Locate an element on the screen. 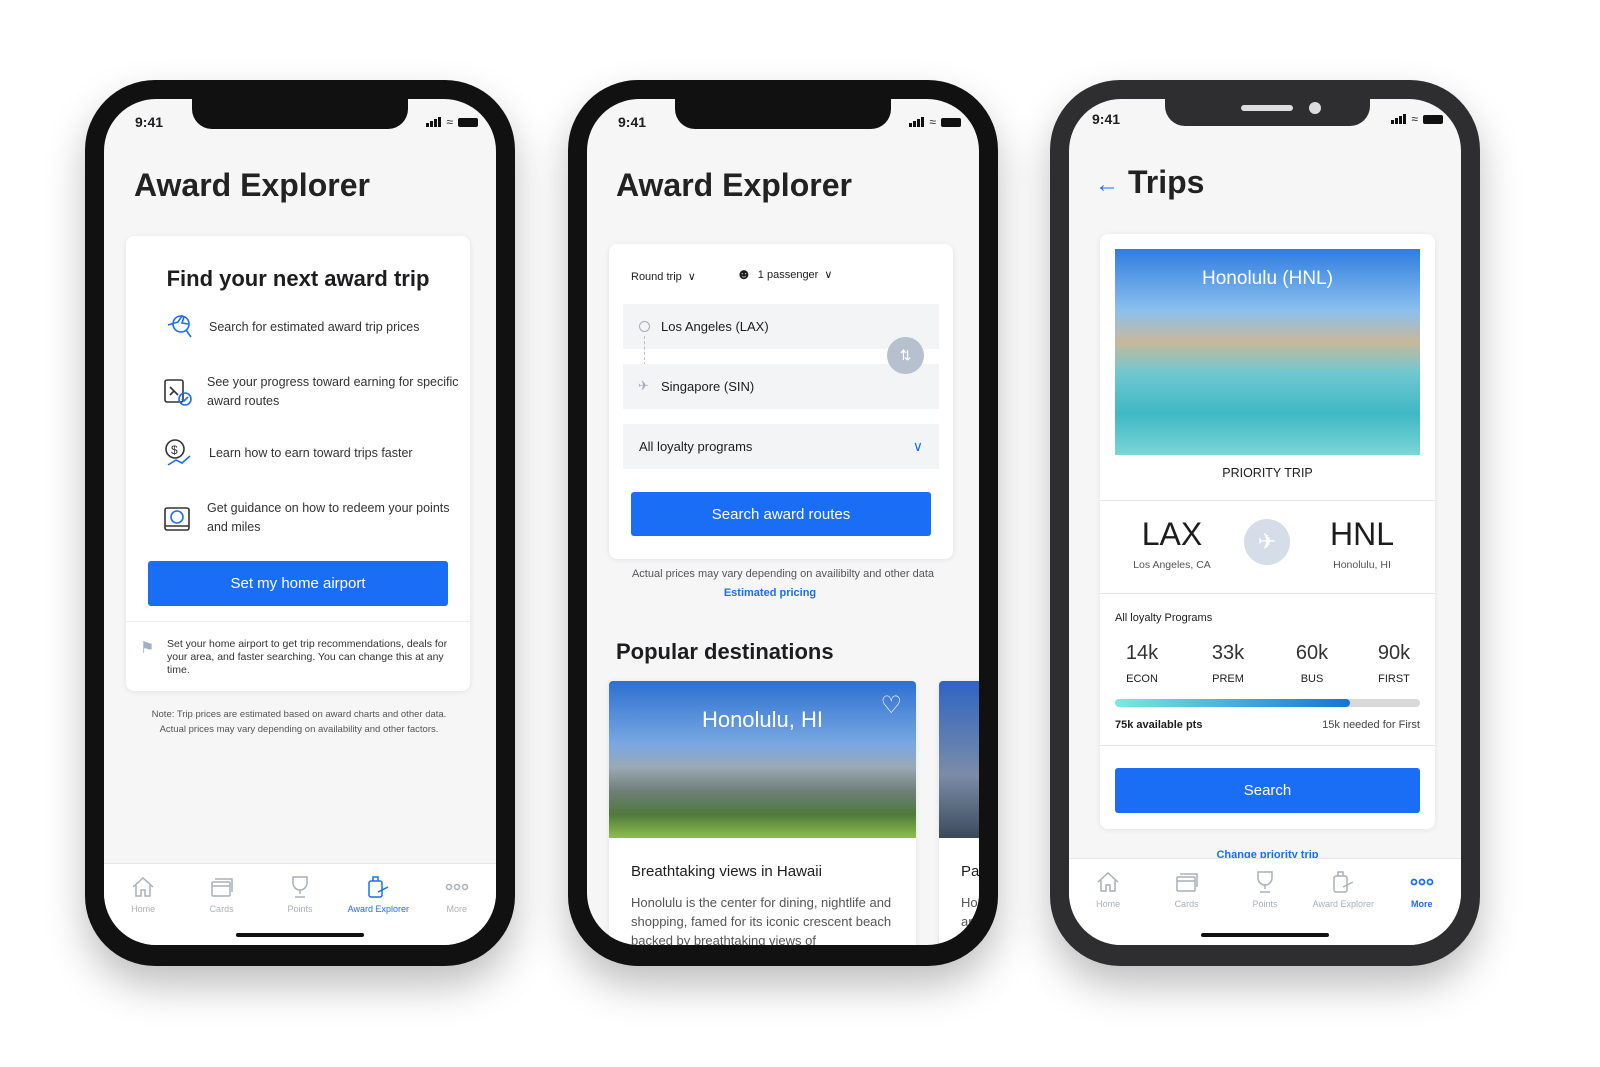 This screenshot has width=1600, height=1067. plane-search-icon is located at coordinates (178, 327).